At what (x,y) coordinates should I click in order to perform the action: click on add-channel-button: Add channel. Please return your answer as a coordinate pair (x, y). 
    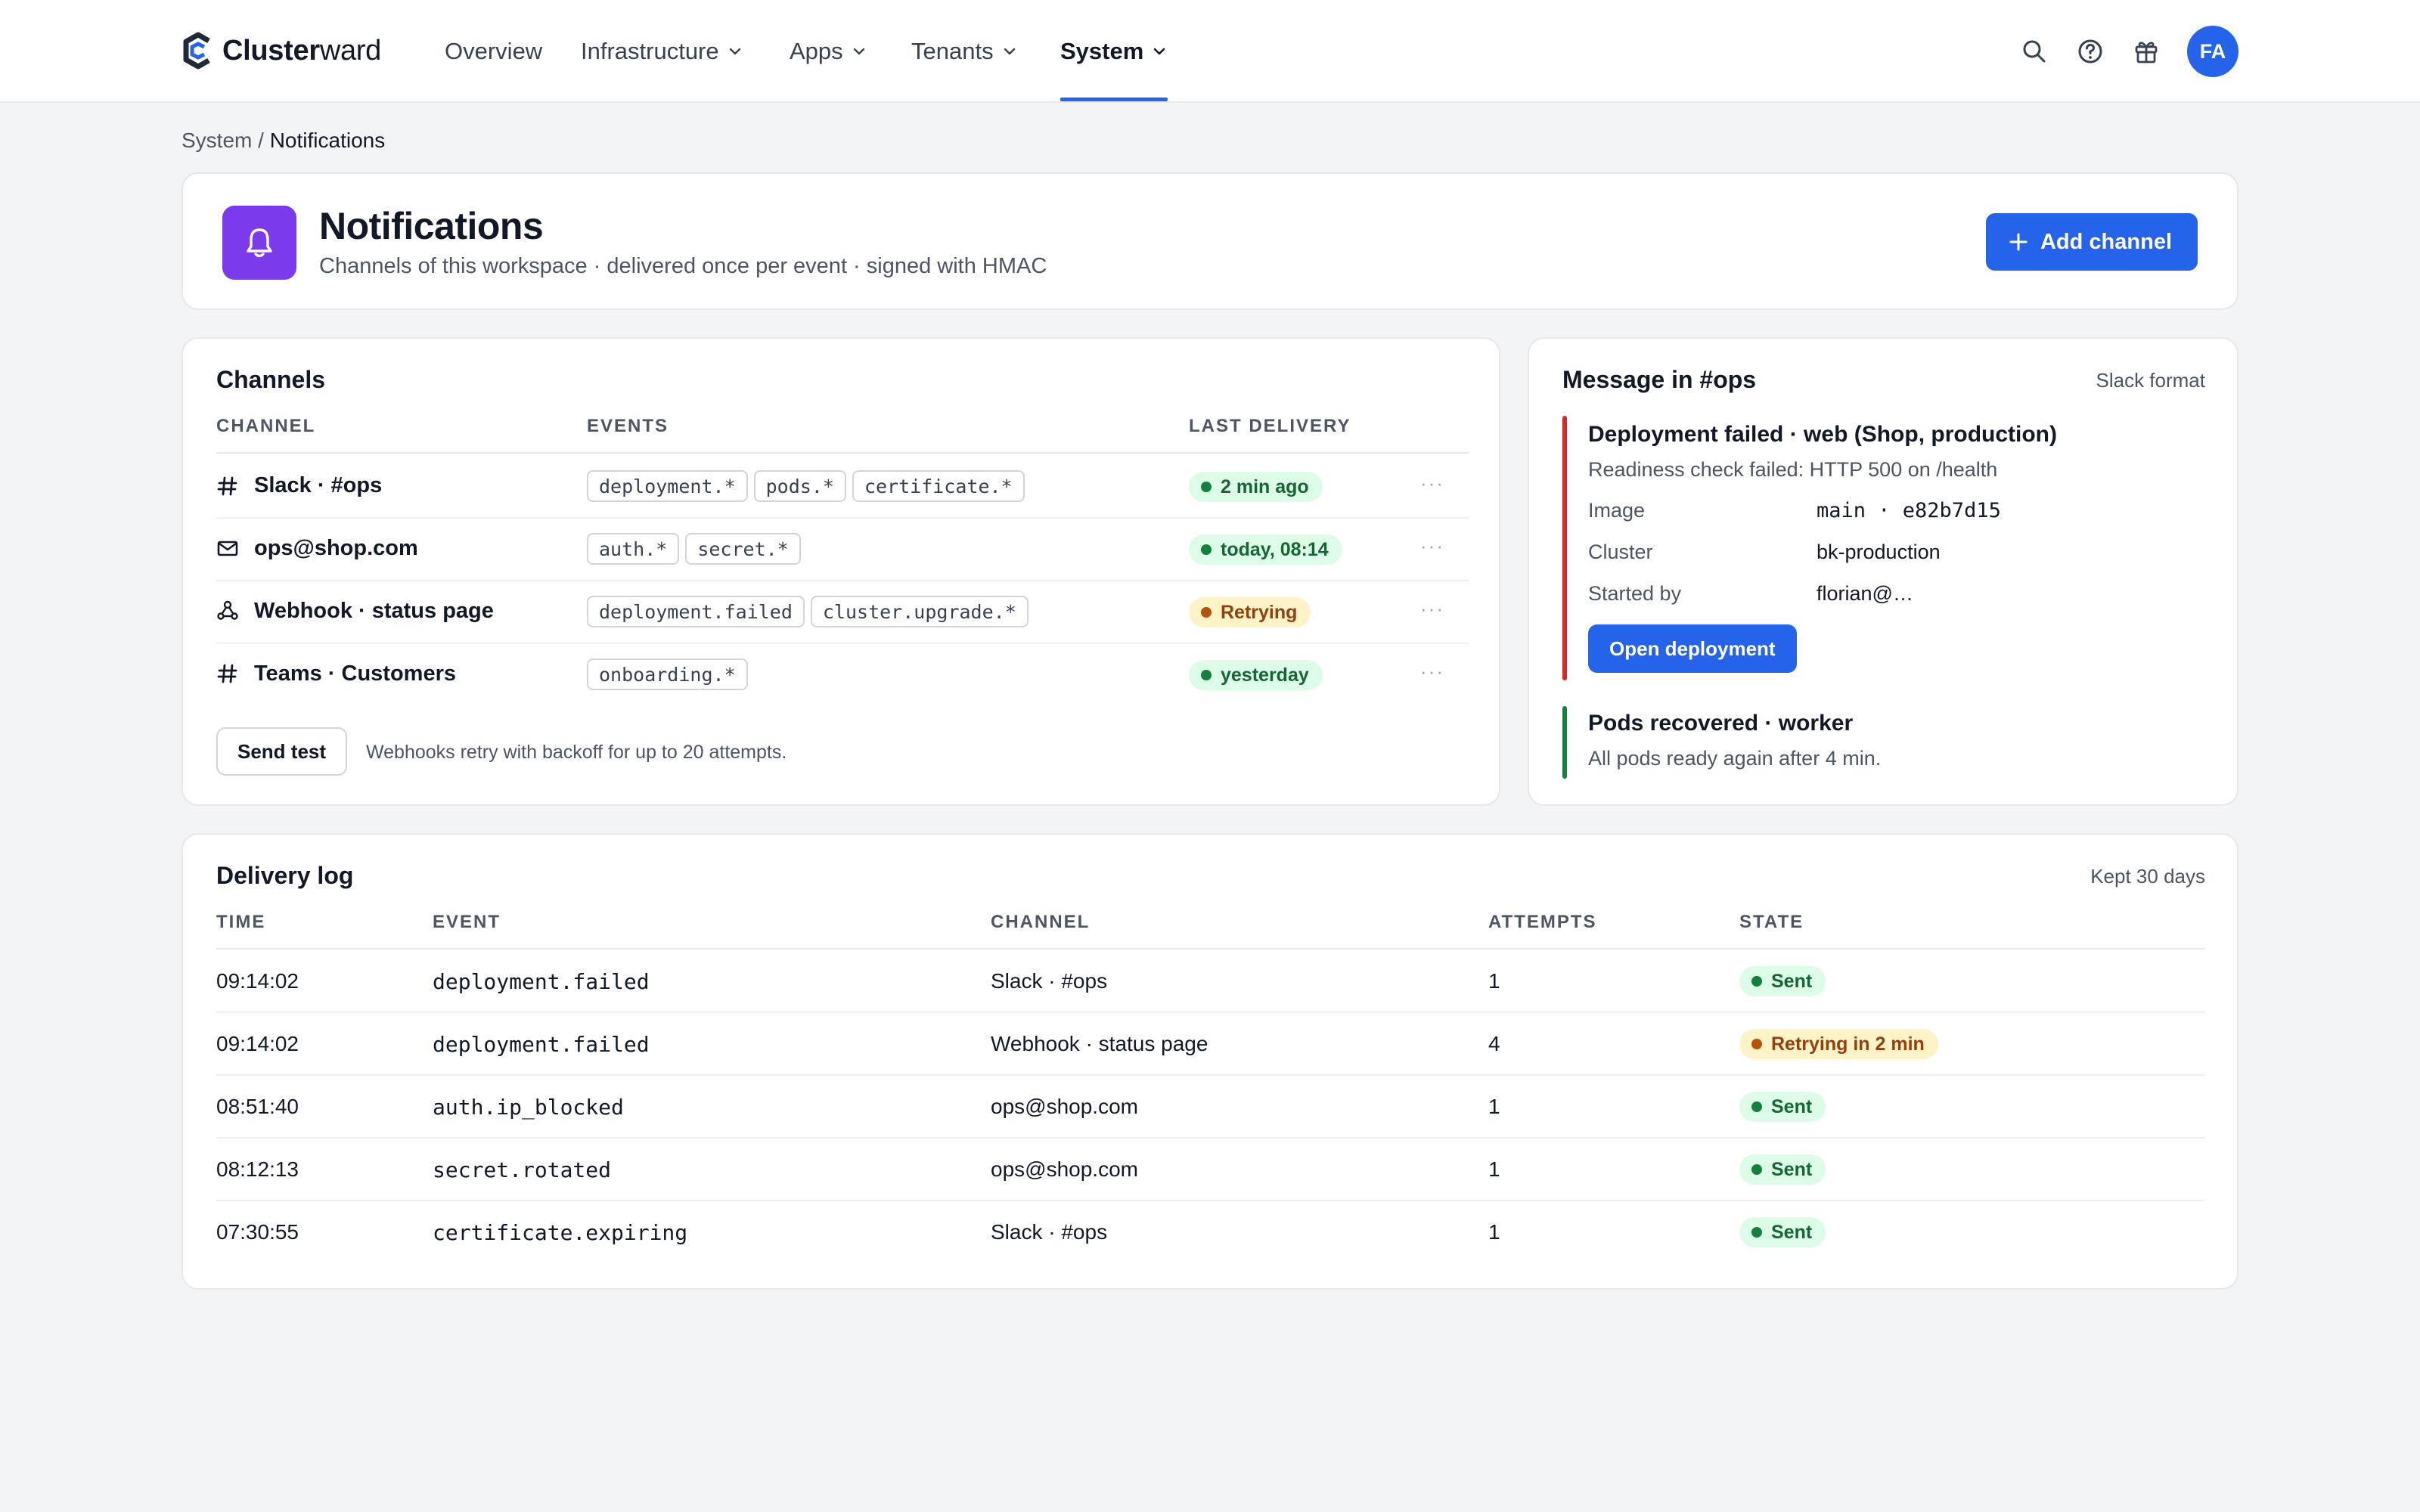
    Looking at the image, I should click on (2091, 242).